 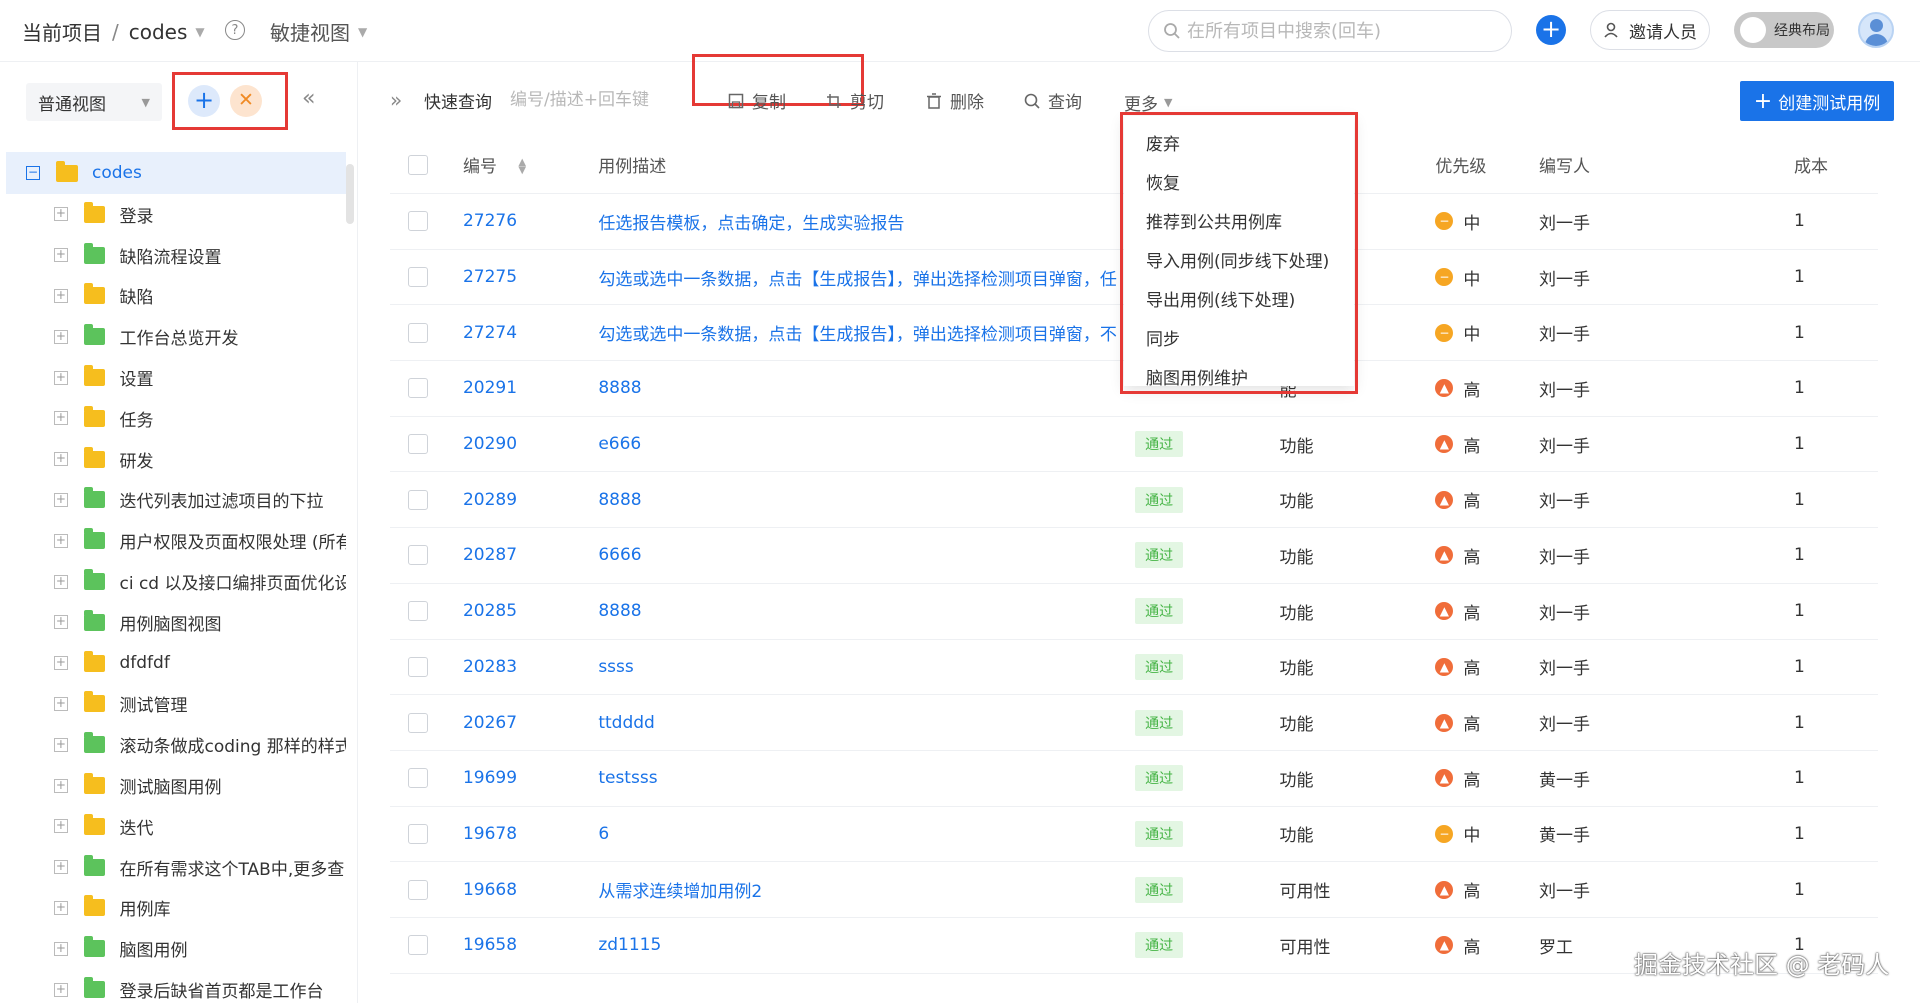 I want to click on table-row: 20287 6666 通过 功能 ▲ 高刘一手 1, so click(x=1134, y=556).